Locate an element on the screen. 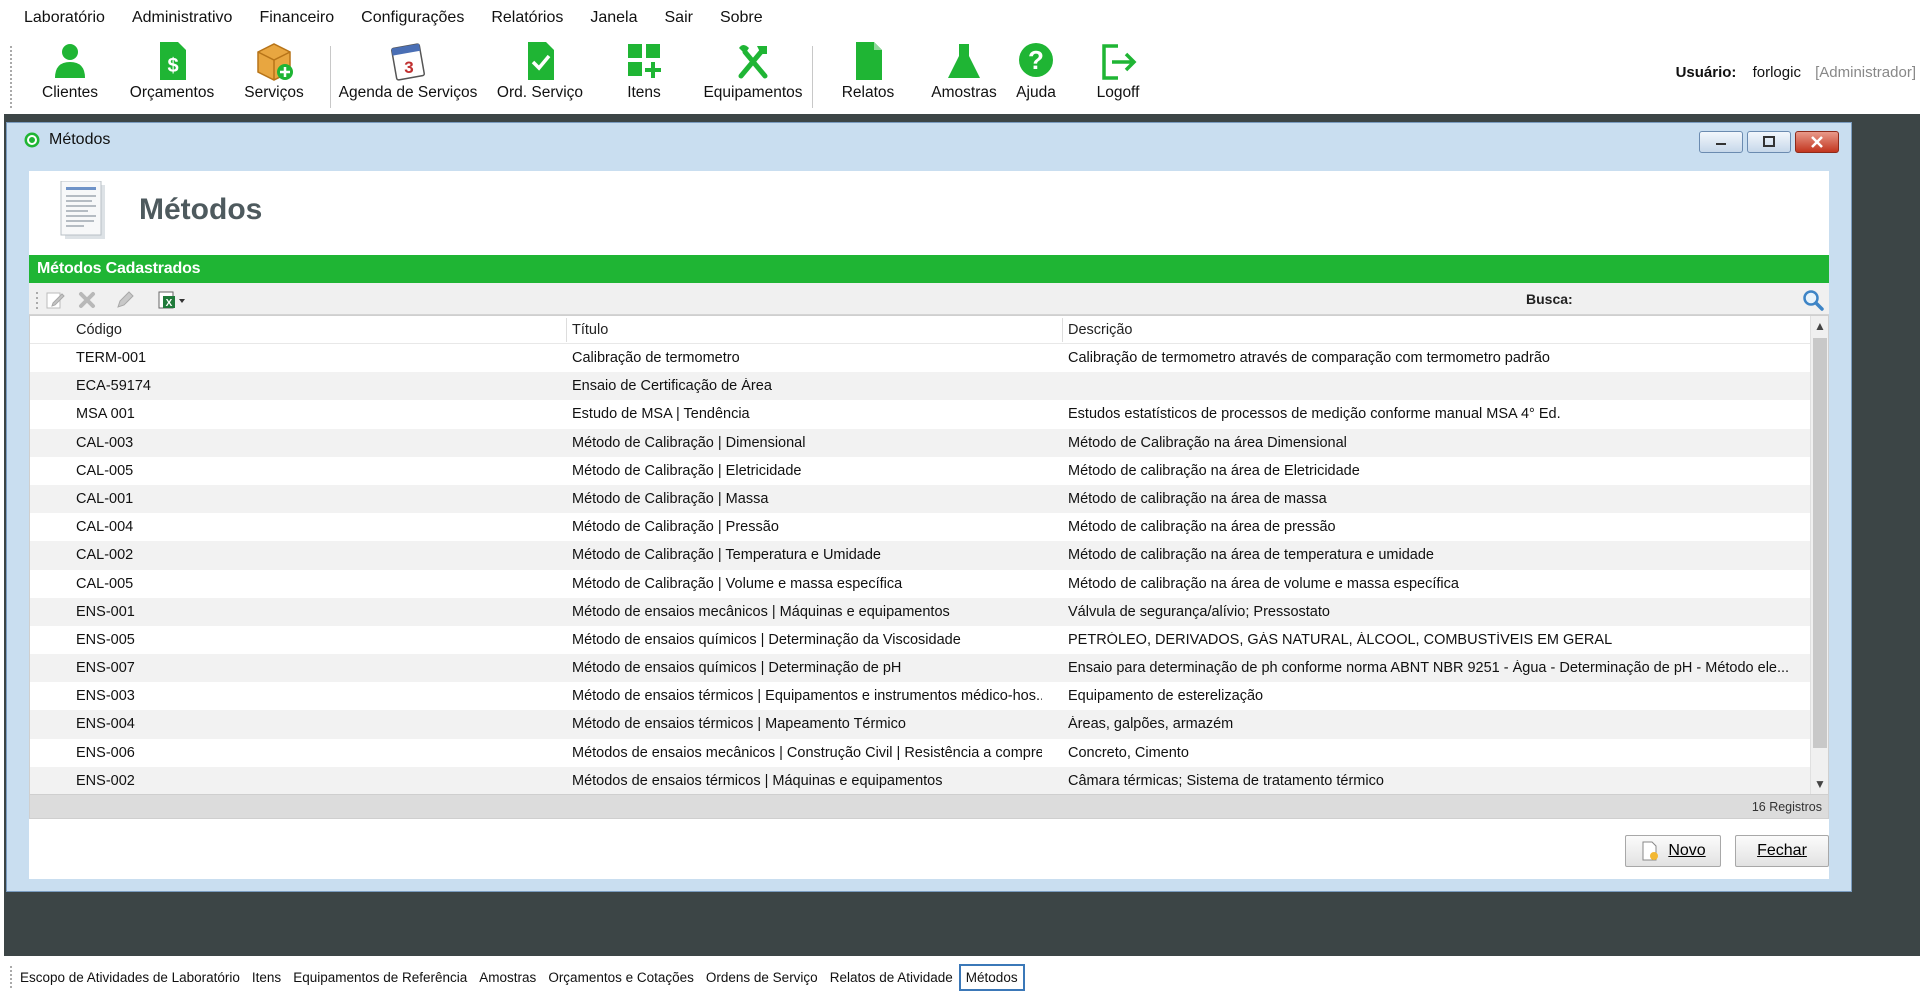 The height and width of the screenshot is (995, 1920). cell-codigo: ENS-005 is located at coordinates (105, 639).